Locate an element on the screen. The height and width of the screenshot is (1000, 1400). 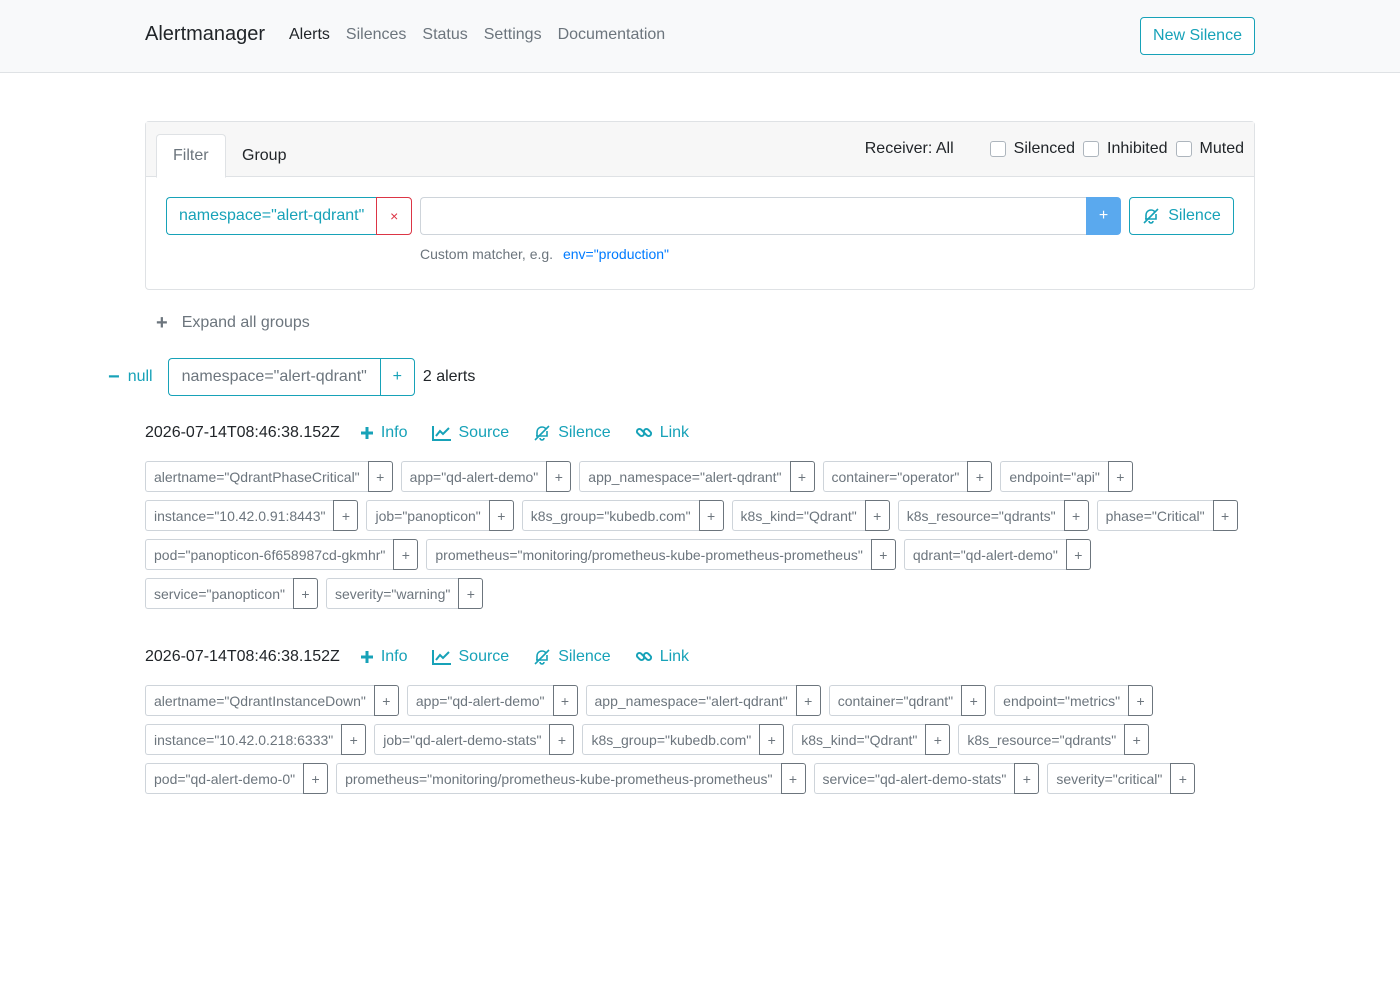
label-text: pod="panopticon-6f658987cd-gkmhr" is located at coordinates (269, 554).